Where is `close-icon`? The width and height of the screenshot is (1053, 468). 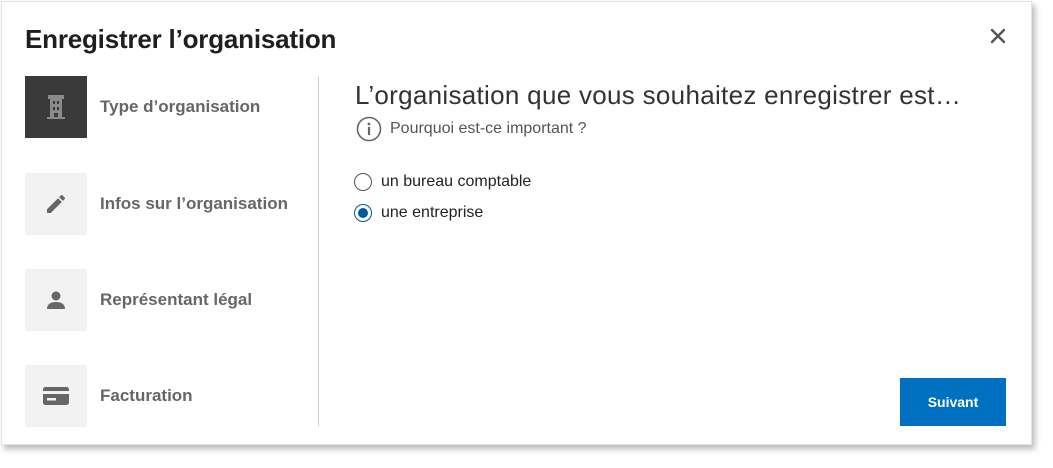 close-icon is located at coordinates (998, 36).